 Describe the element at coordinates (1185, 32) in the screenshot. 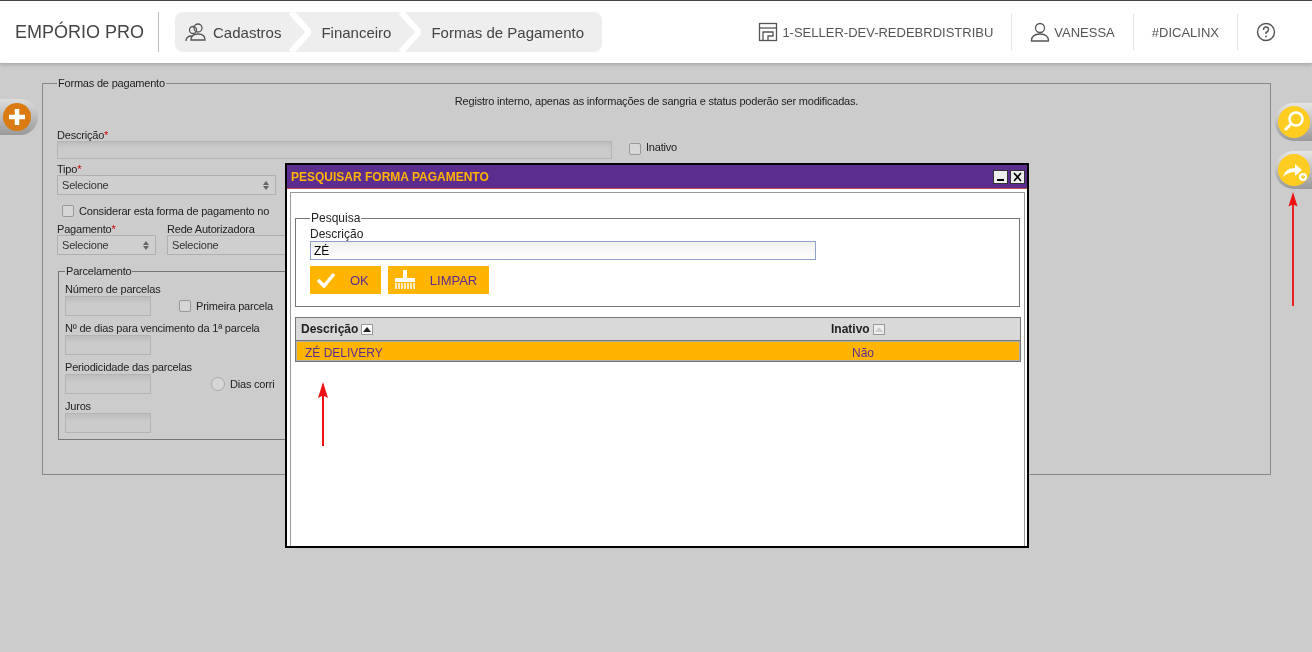

I see `hashtag-link: #DICALINX` at that location.